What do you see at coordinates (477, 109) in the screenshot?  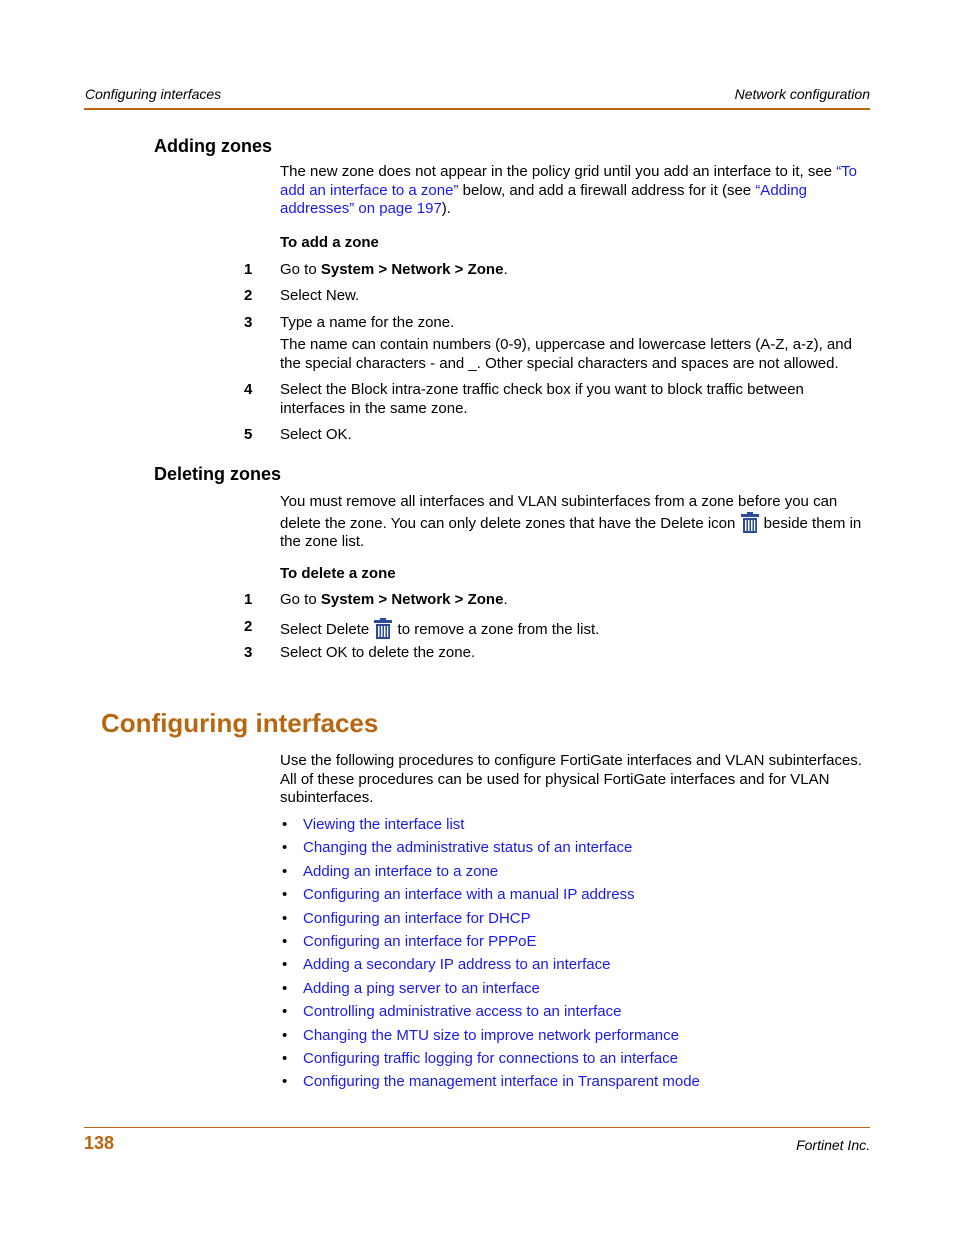 I see `header-rule` at bounding box center [477, 109].